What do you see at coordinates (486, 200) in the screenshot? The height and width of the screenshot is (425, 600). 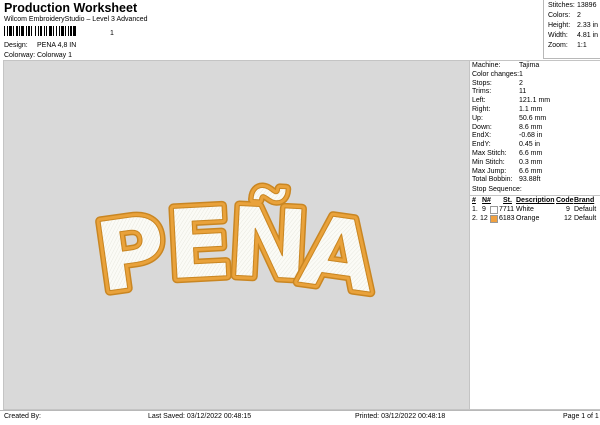 I see `col-n: N#` at bounding box center [486, 200].